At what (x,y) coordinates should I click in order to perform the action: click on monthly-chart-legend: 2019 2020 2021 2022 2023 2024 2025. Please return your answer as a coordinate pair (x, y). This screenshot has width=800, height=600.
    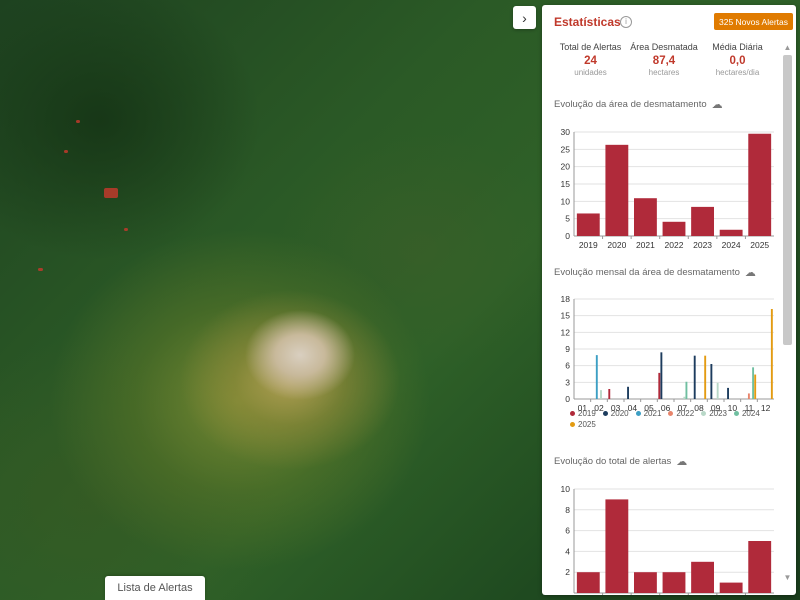
    Looking at the image, I should click on (676, 419).